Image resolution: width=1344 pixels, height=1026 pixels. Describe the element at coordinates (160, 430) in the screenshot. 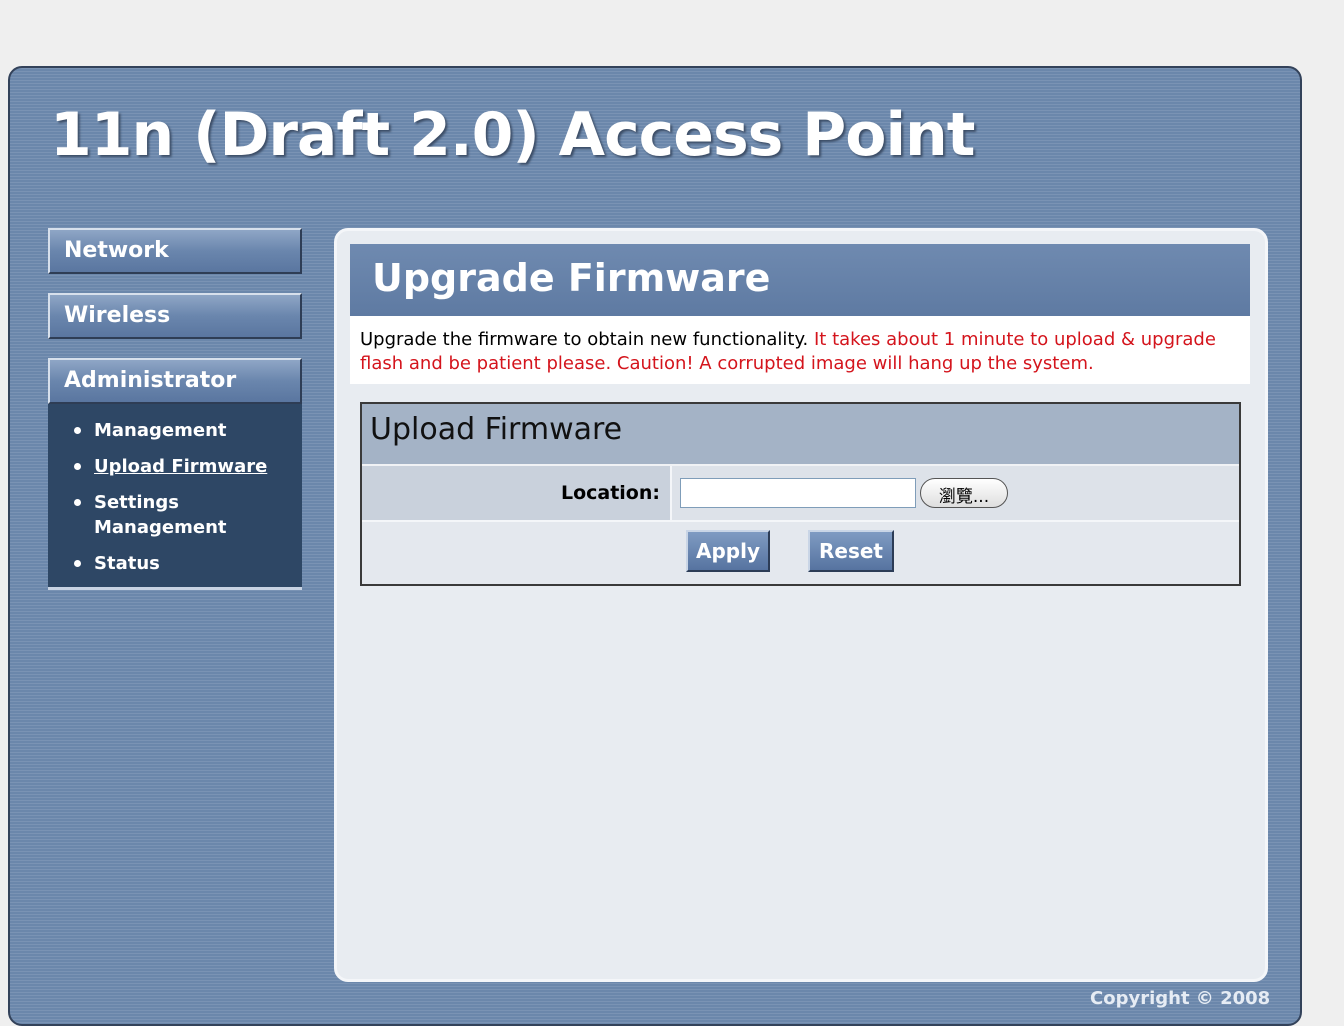

I see `submenu-item-label: Management` at that location.